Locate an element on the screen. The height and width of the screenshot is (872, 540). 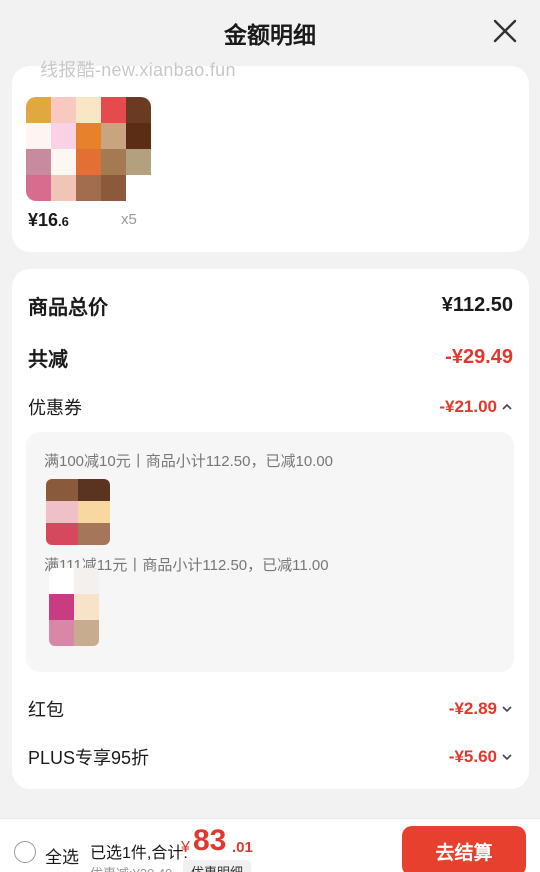
discount-detail-button: 优惠明细 is located at coordinates (217, 866).